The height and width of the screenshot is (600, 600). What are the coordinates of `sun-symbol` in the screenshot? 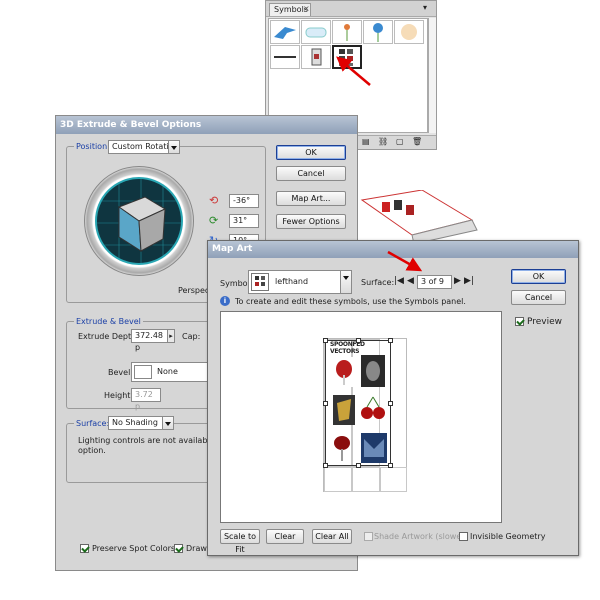 It's located at (409, 32).